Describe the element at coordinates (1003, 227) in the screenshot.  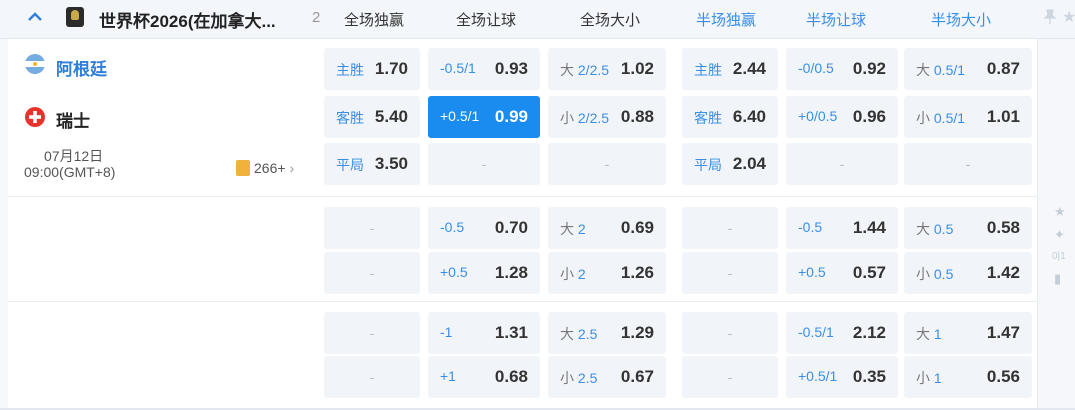
I see `odds-value: 0.58` at that location.